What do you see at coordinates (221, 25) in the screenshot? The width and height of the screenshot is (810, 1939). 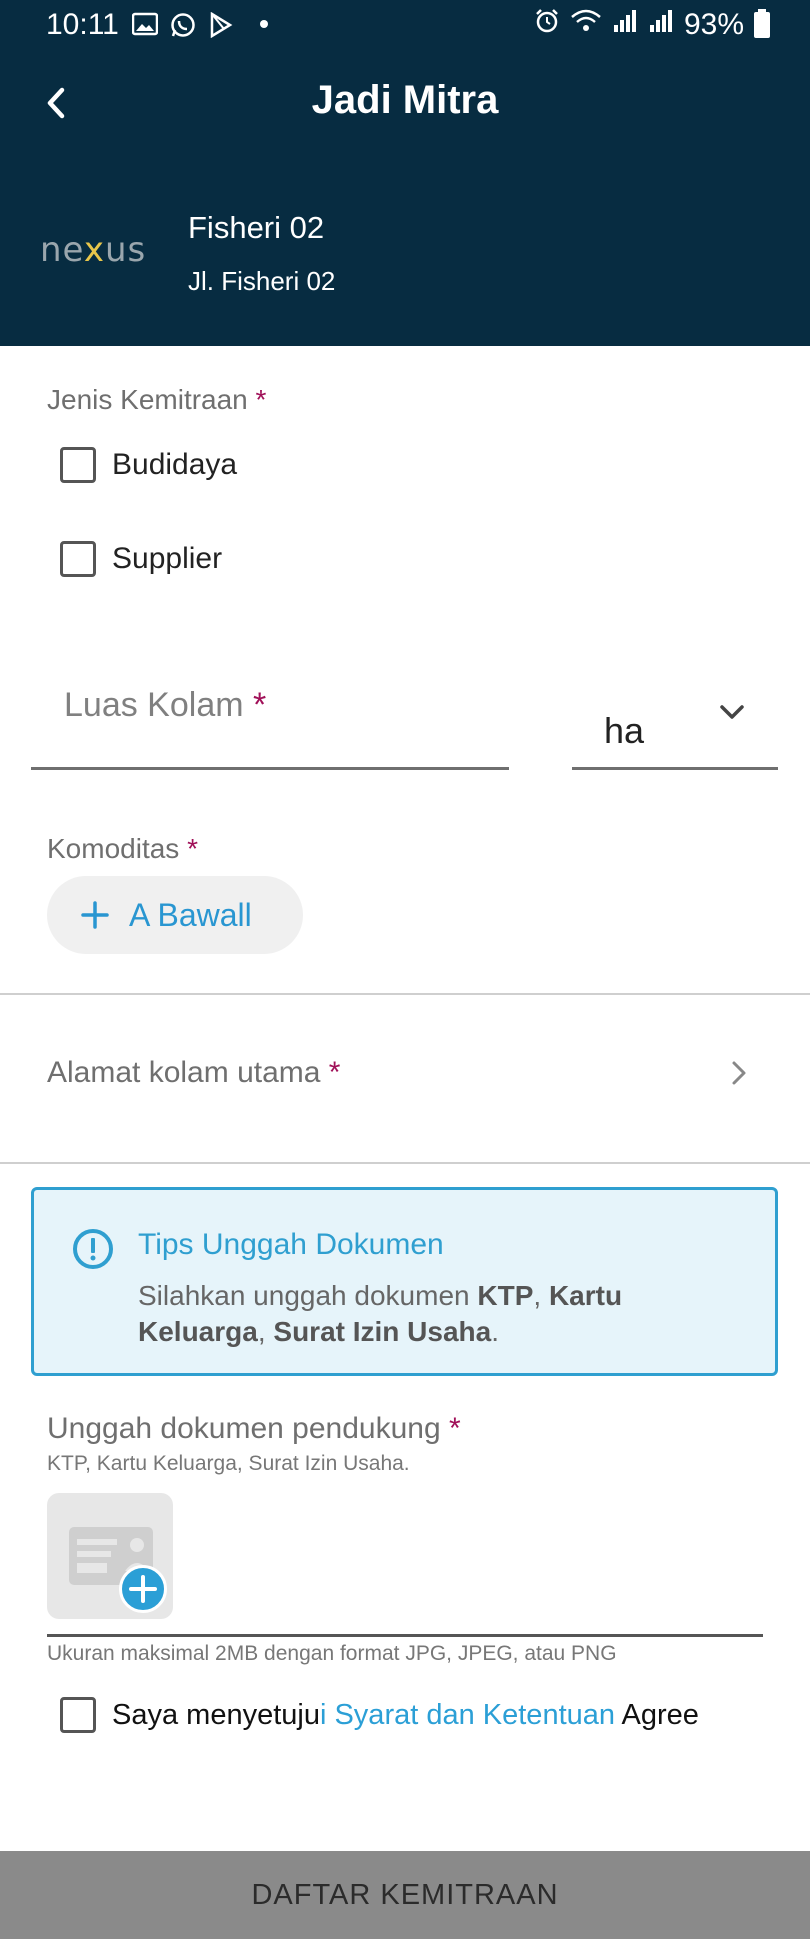 I see `play-store-icon` at bounding box center [221, 25].